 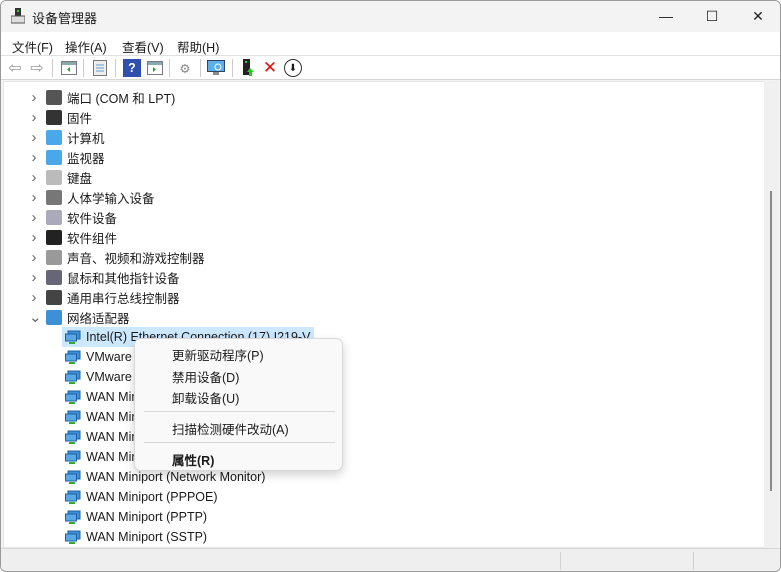 I want to click on network-adapter-item: WAN Miniport (PPTP), so click(x=134, y=517).